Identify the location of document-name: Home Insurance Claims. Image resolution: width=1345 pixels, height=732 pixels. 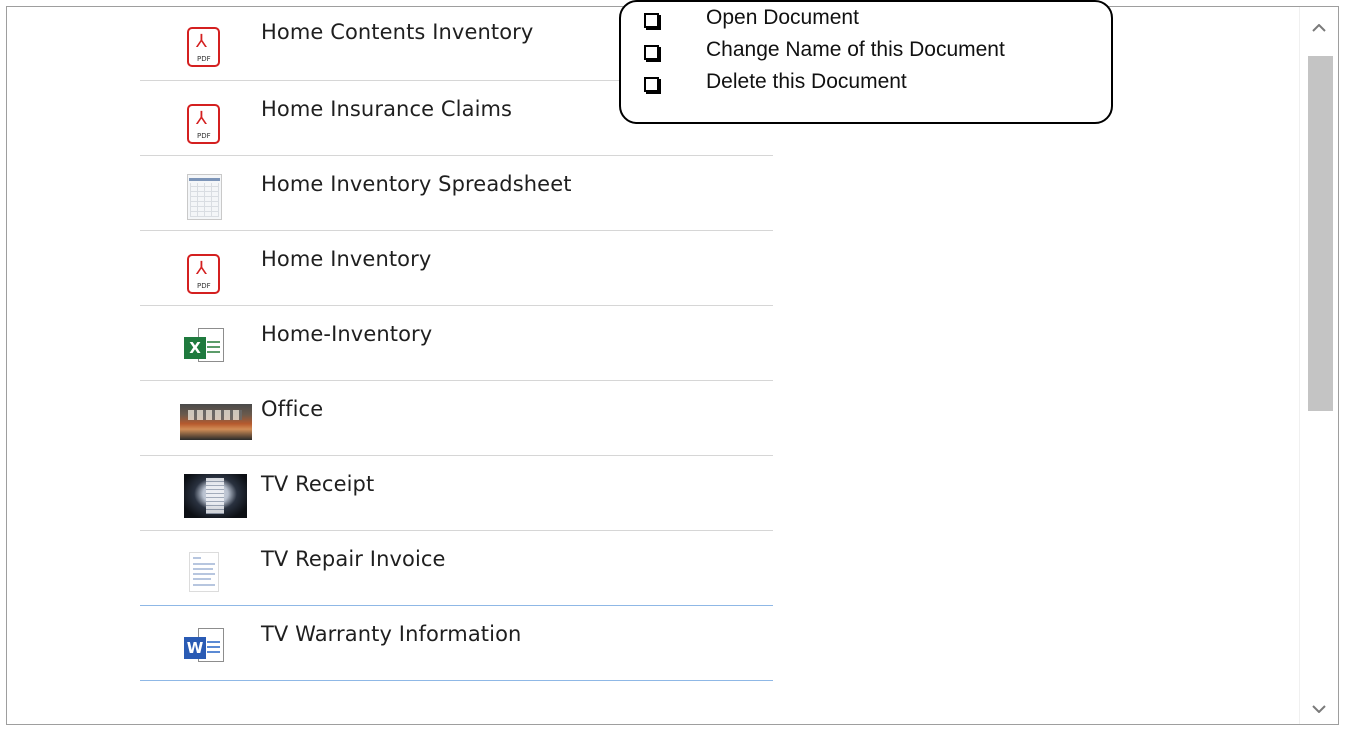
(387, 109).